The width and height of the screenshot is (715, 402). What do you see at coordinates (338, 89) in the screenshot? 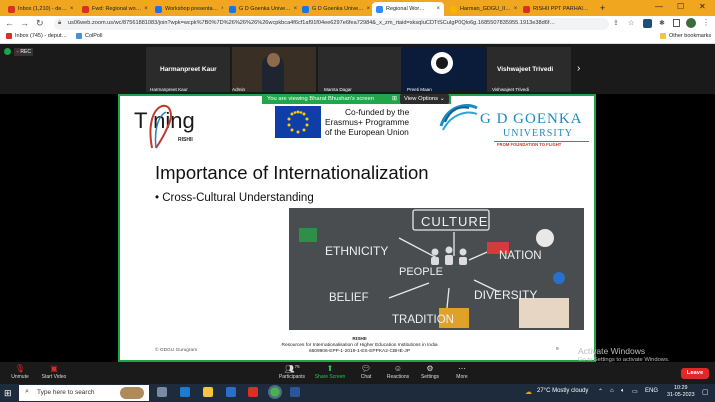
I see `participant-label: Mamta Dagar` at bounding box center [338, 89].